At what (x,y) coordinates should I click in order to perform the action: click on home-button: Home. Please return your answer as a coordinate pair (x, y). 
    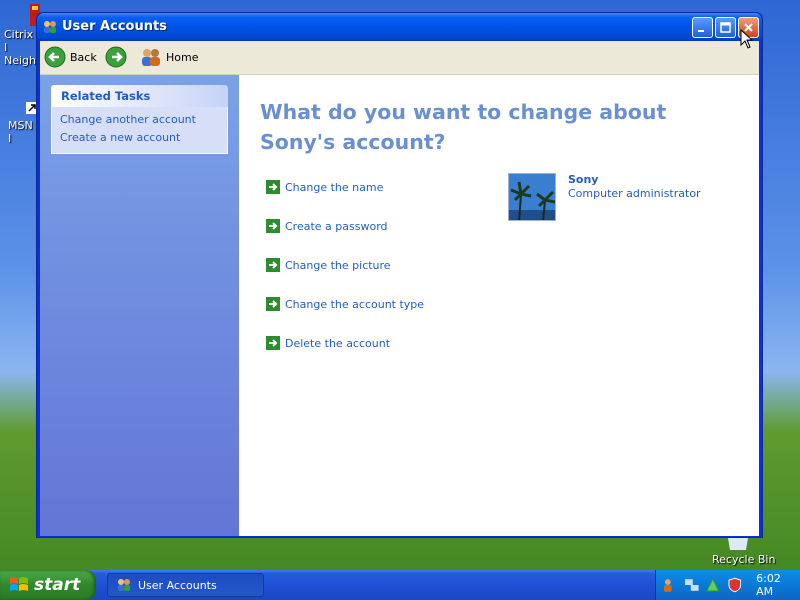
    Looking at the image, I should click on (169, 57).